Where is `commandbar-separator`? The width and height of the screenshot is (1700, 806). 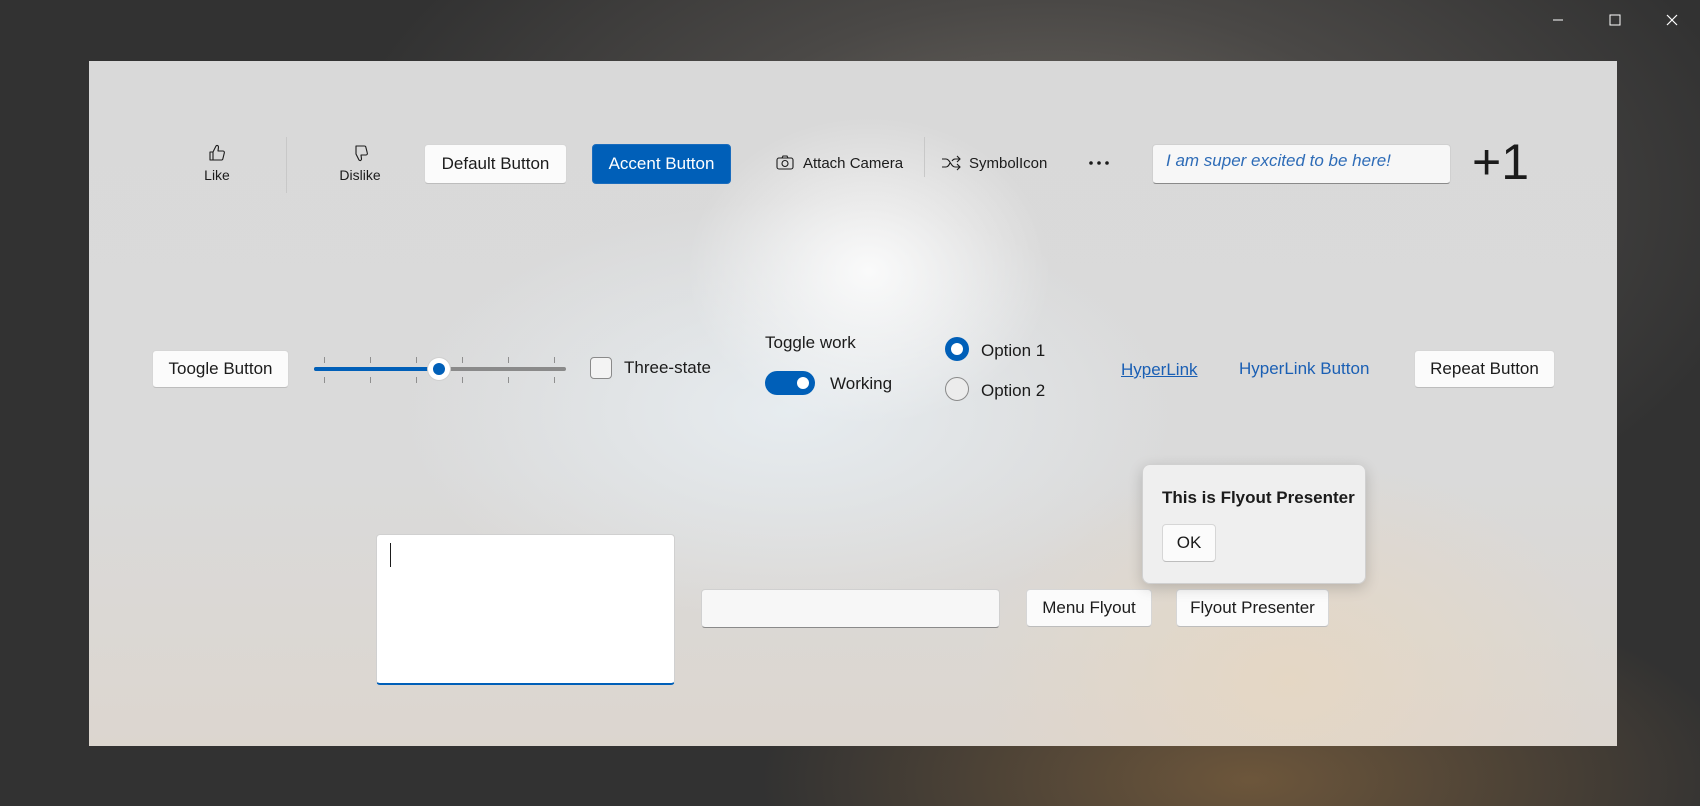 commandbar-separator is located at coordinates (924, 157).